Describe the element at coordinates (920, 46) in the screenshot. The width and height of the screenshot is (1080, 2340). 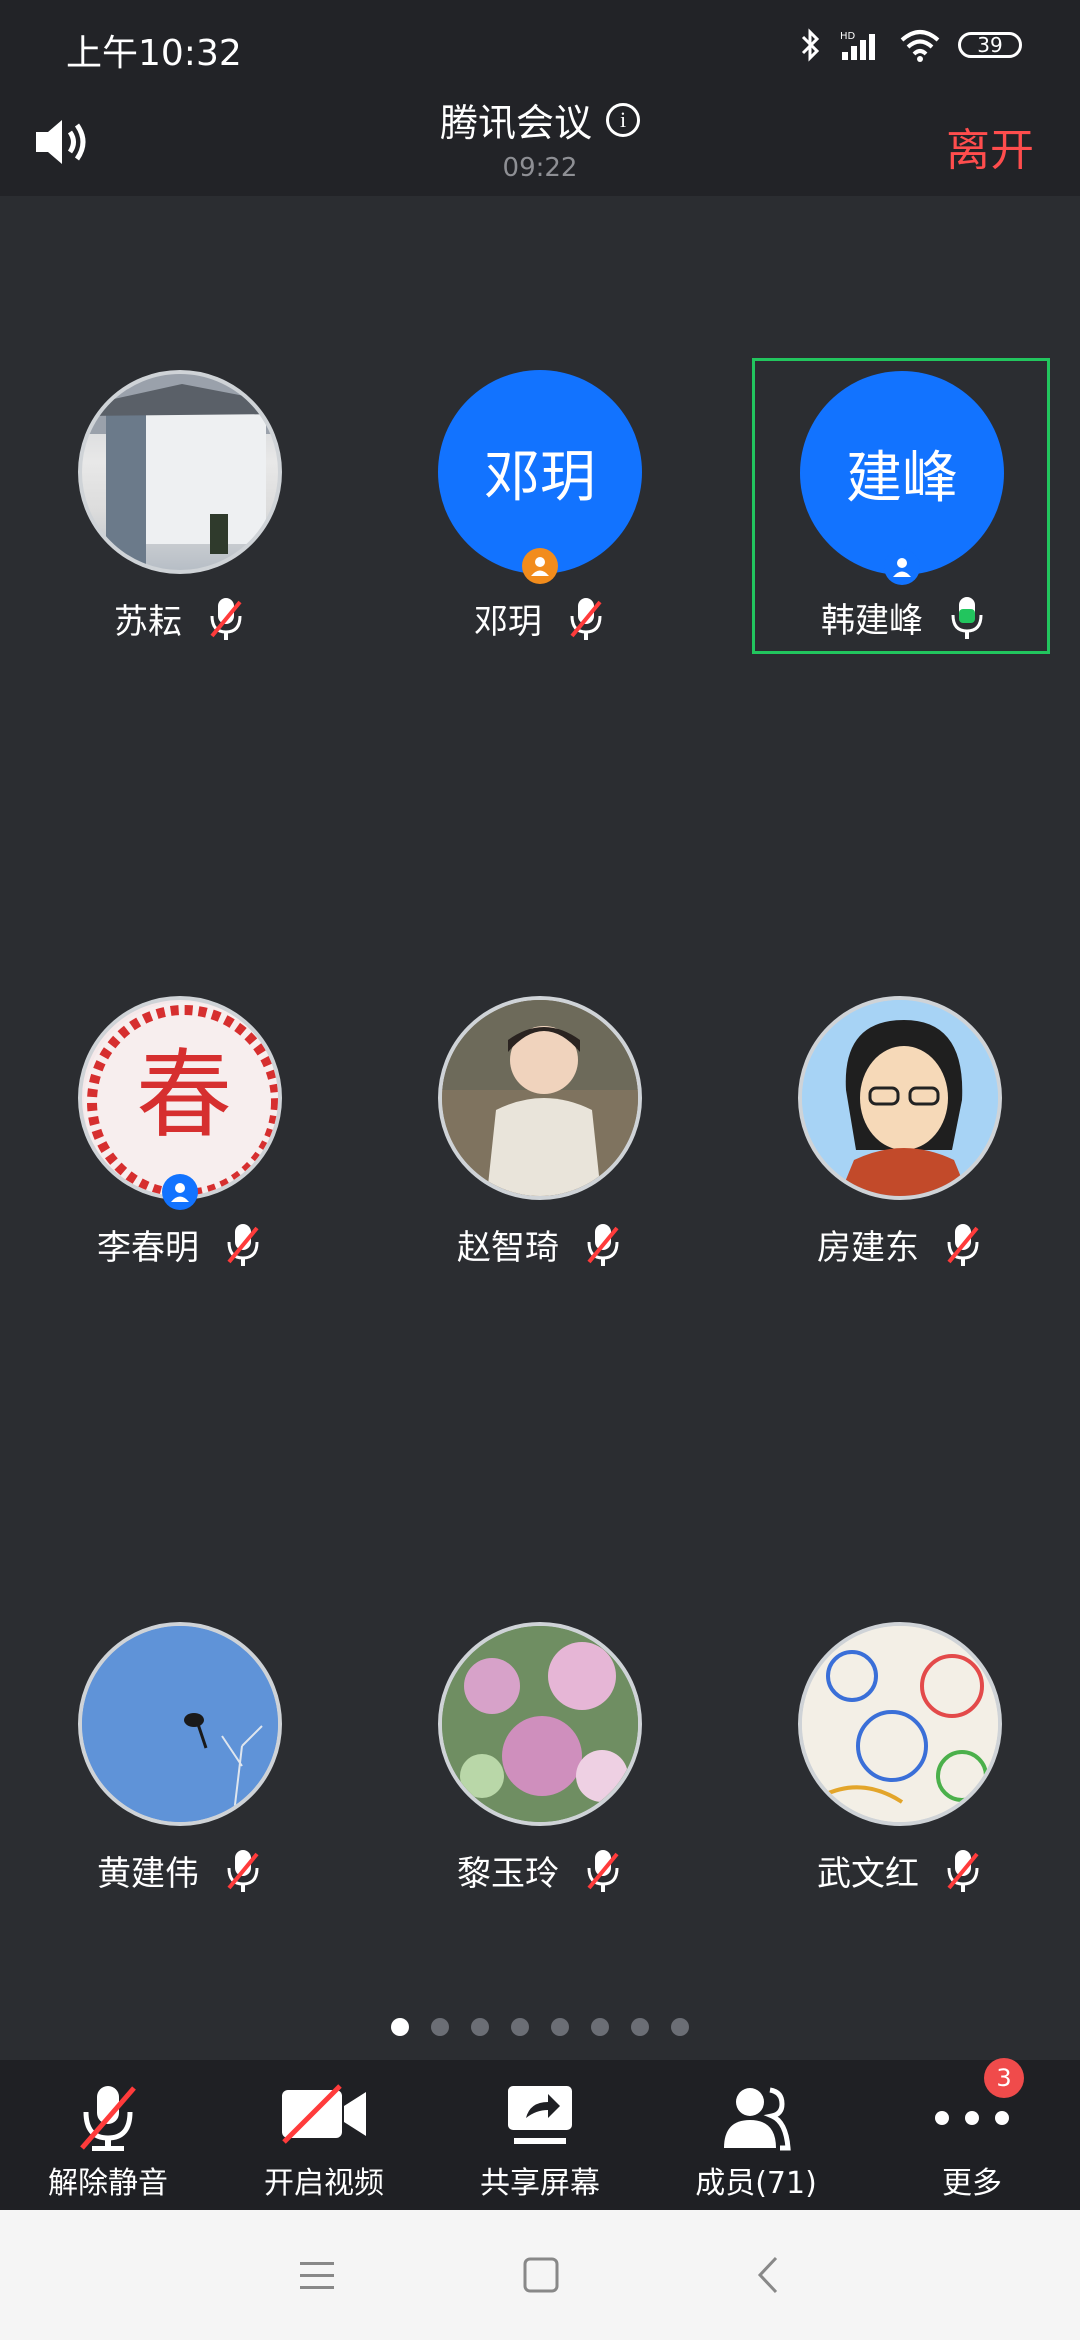
I see `wifi-icon` at that location.